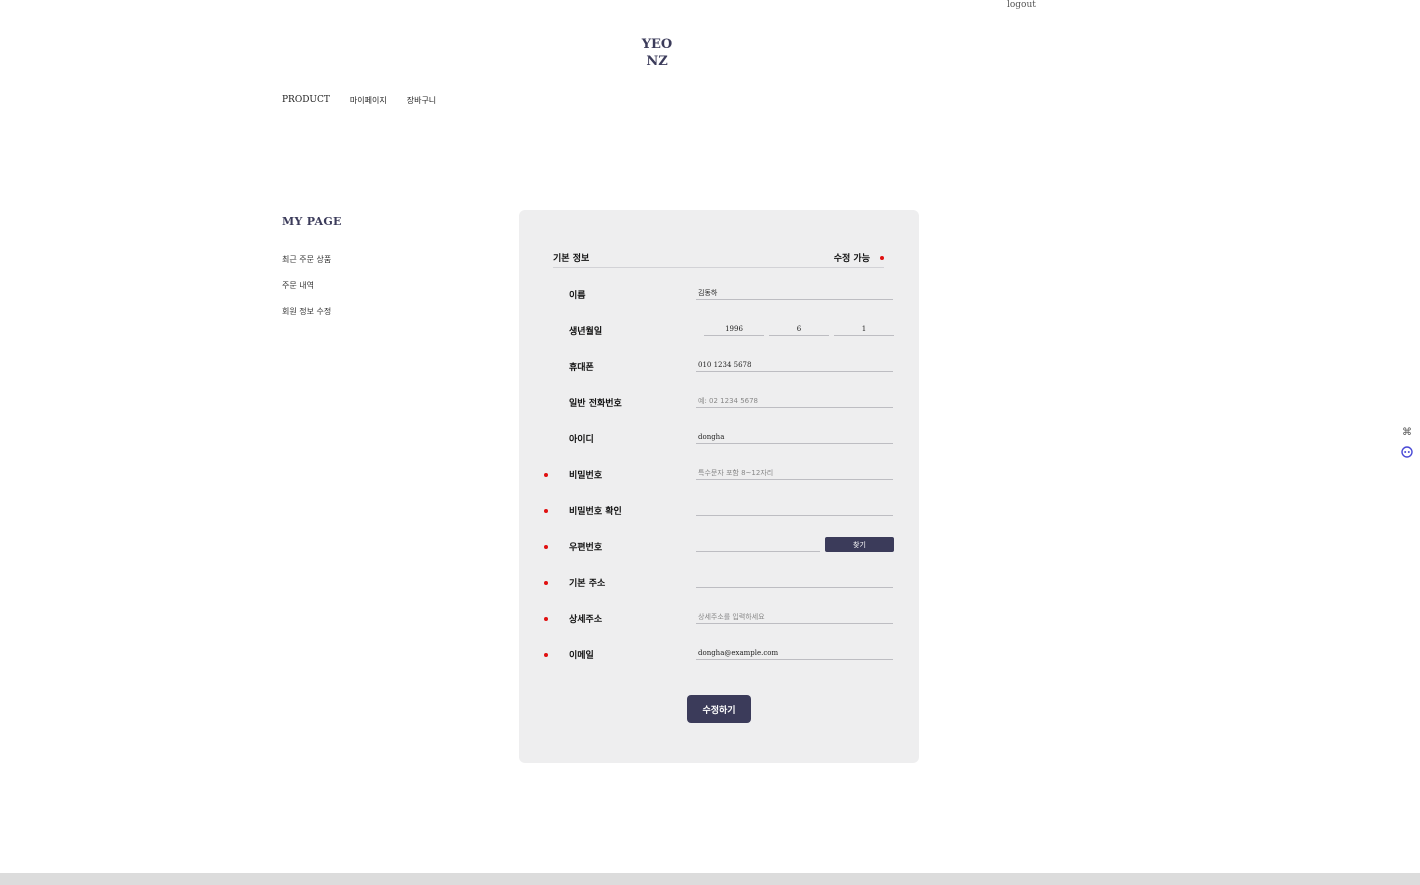 The image size is (1420, 885). What do you see at coordinates (571, 259) in the screenshot?
I see `section-title: 기본 정보` at bounding box center [571, 259].